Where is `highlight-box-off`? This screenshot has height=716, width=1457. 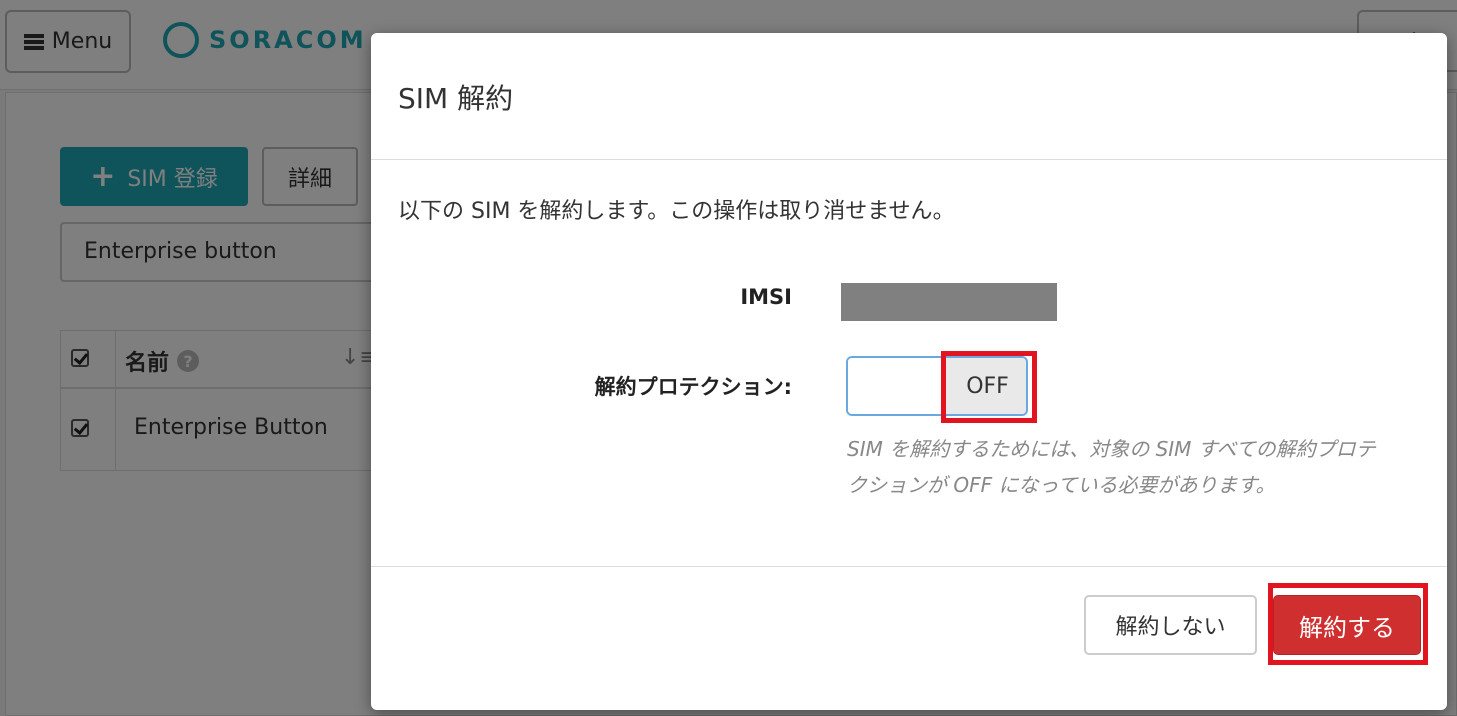
highlight-box-off is located at coordinates (989, 387).